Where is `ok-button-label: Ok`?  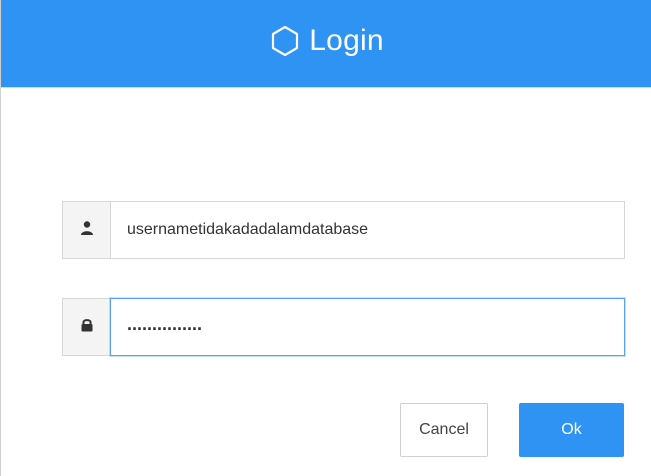
ok-button-label: Ok is located at coordinates (571, 429).